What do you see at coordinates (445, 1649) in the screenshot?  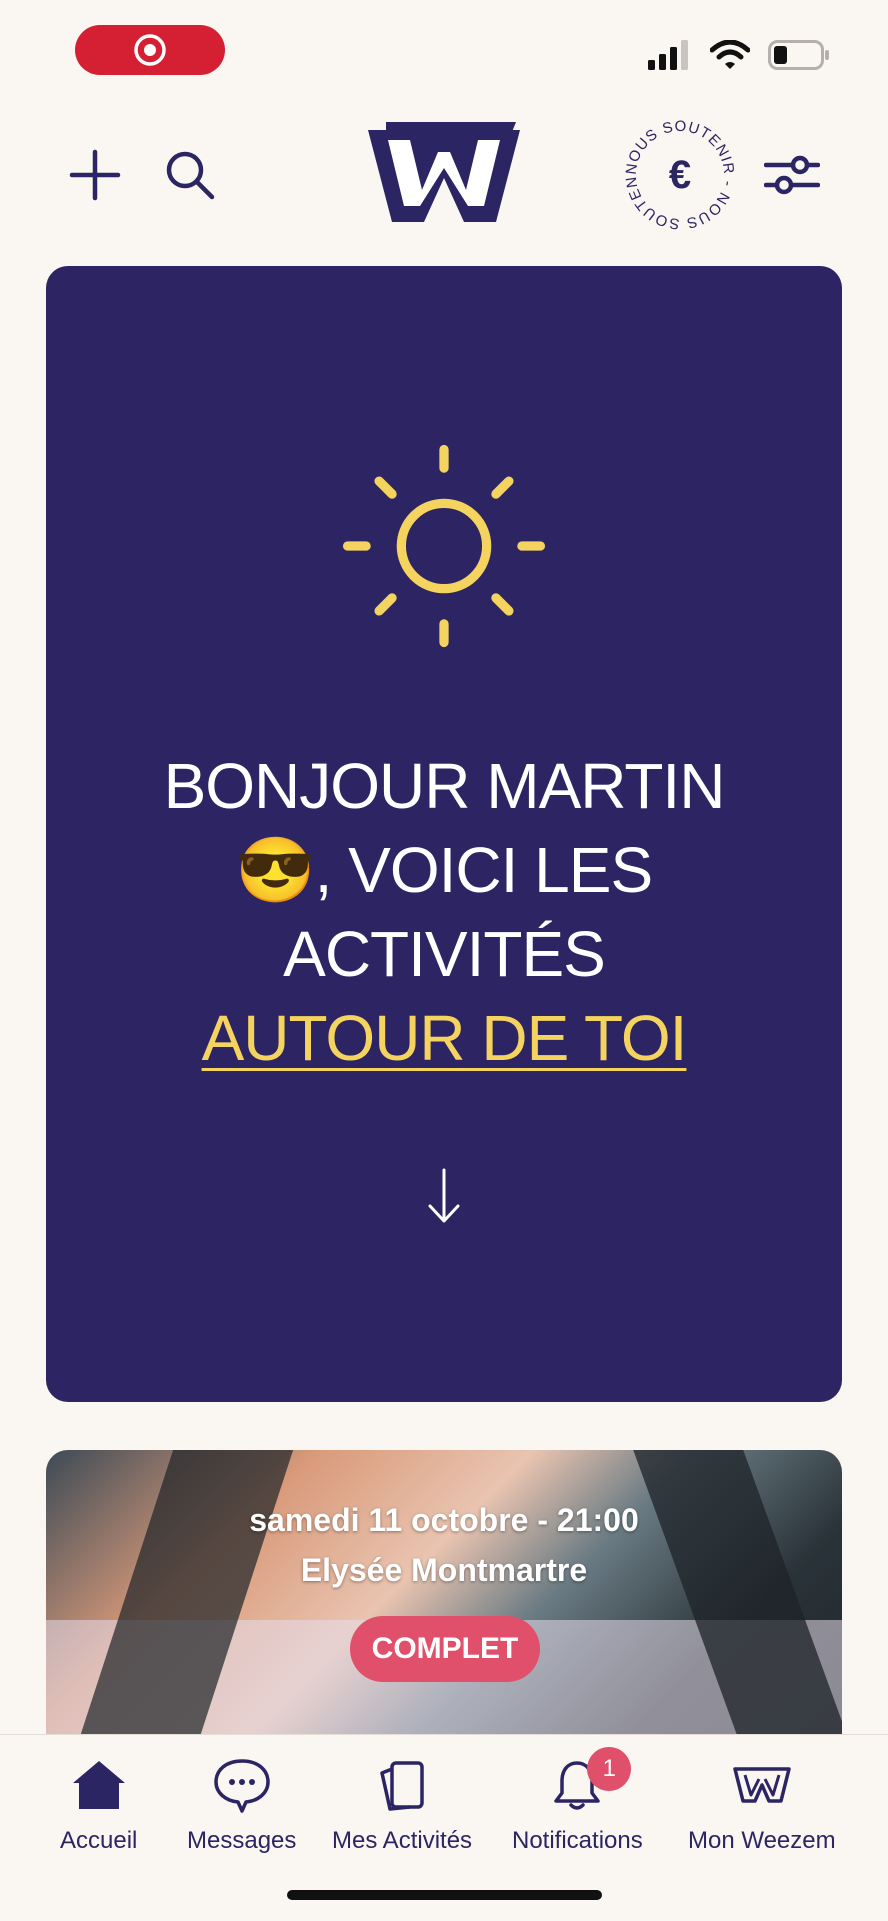 I see `status-badge: COMPLET` at bounding box center [445, 1649].